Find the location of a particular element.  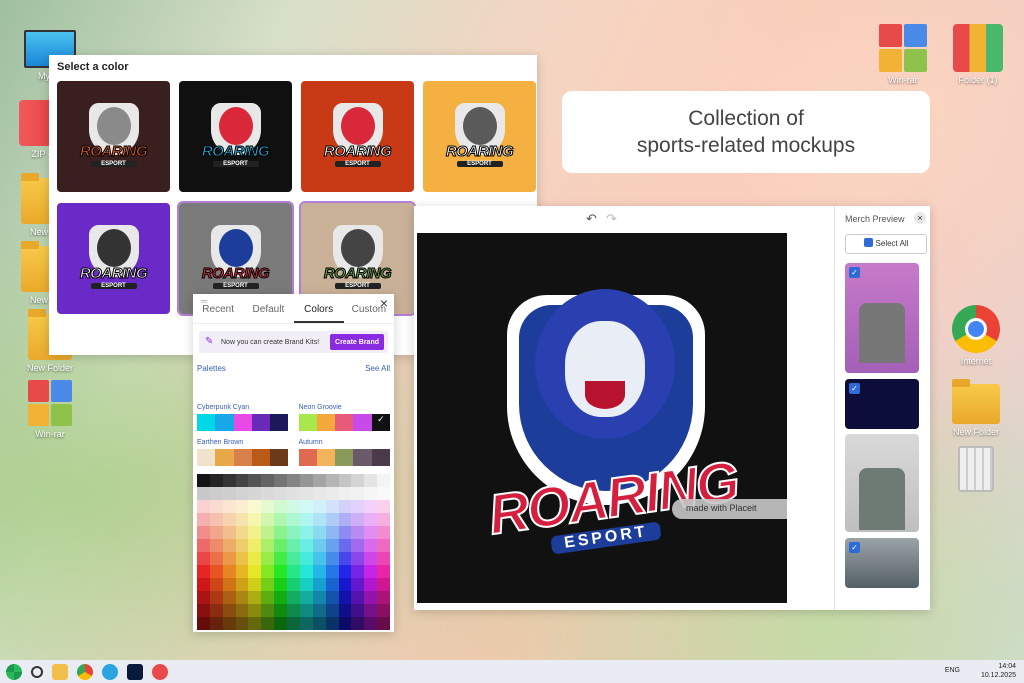

chrome-icon is located at coordinates (85, 671).